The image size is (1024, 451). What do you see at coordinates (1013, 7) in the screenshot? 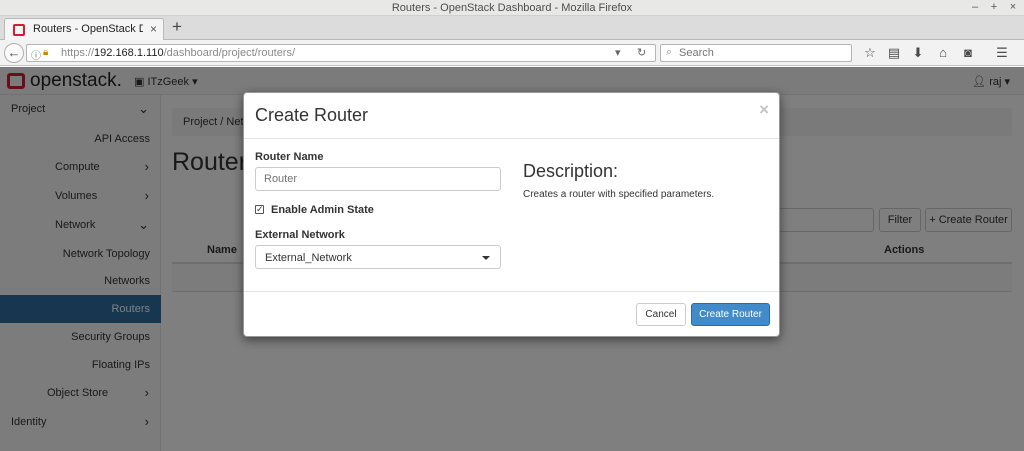
I see `close-window-icon: ×` at bounding box center [1013, 7].